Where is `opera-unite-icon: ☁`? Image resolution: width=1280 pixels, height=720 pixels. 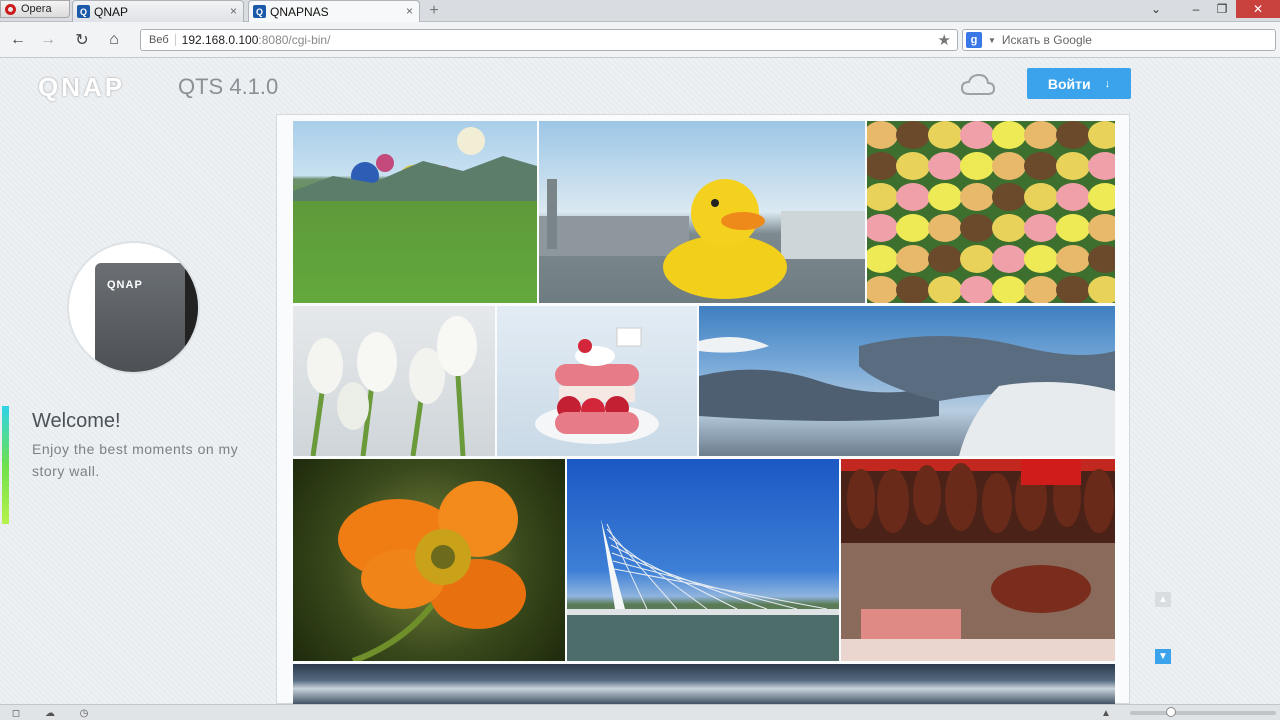
opera-unite-icon: ☁ is located at coordinates (50, 713).